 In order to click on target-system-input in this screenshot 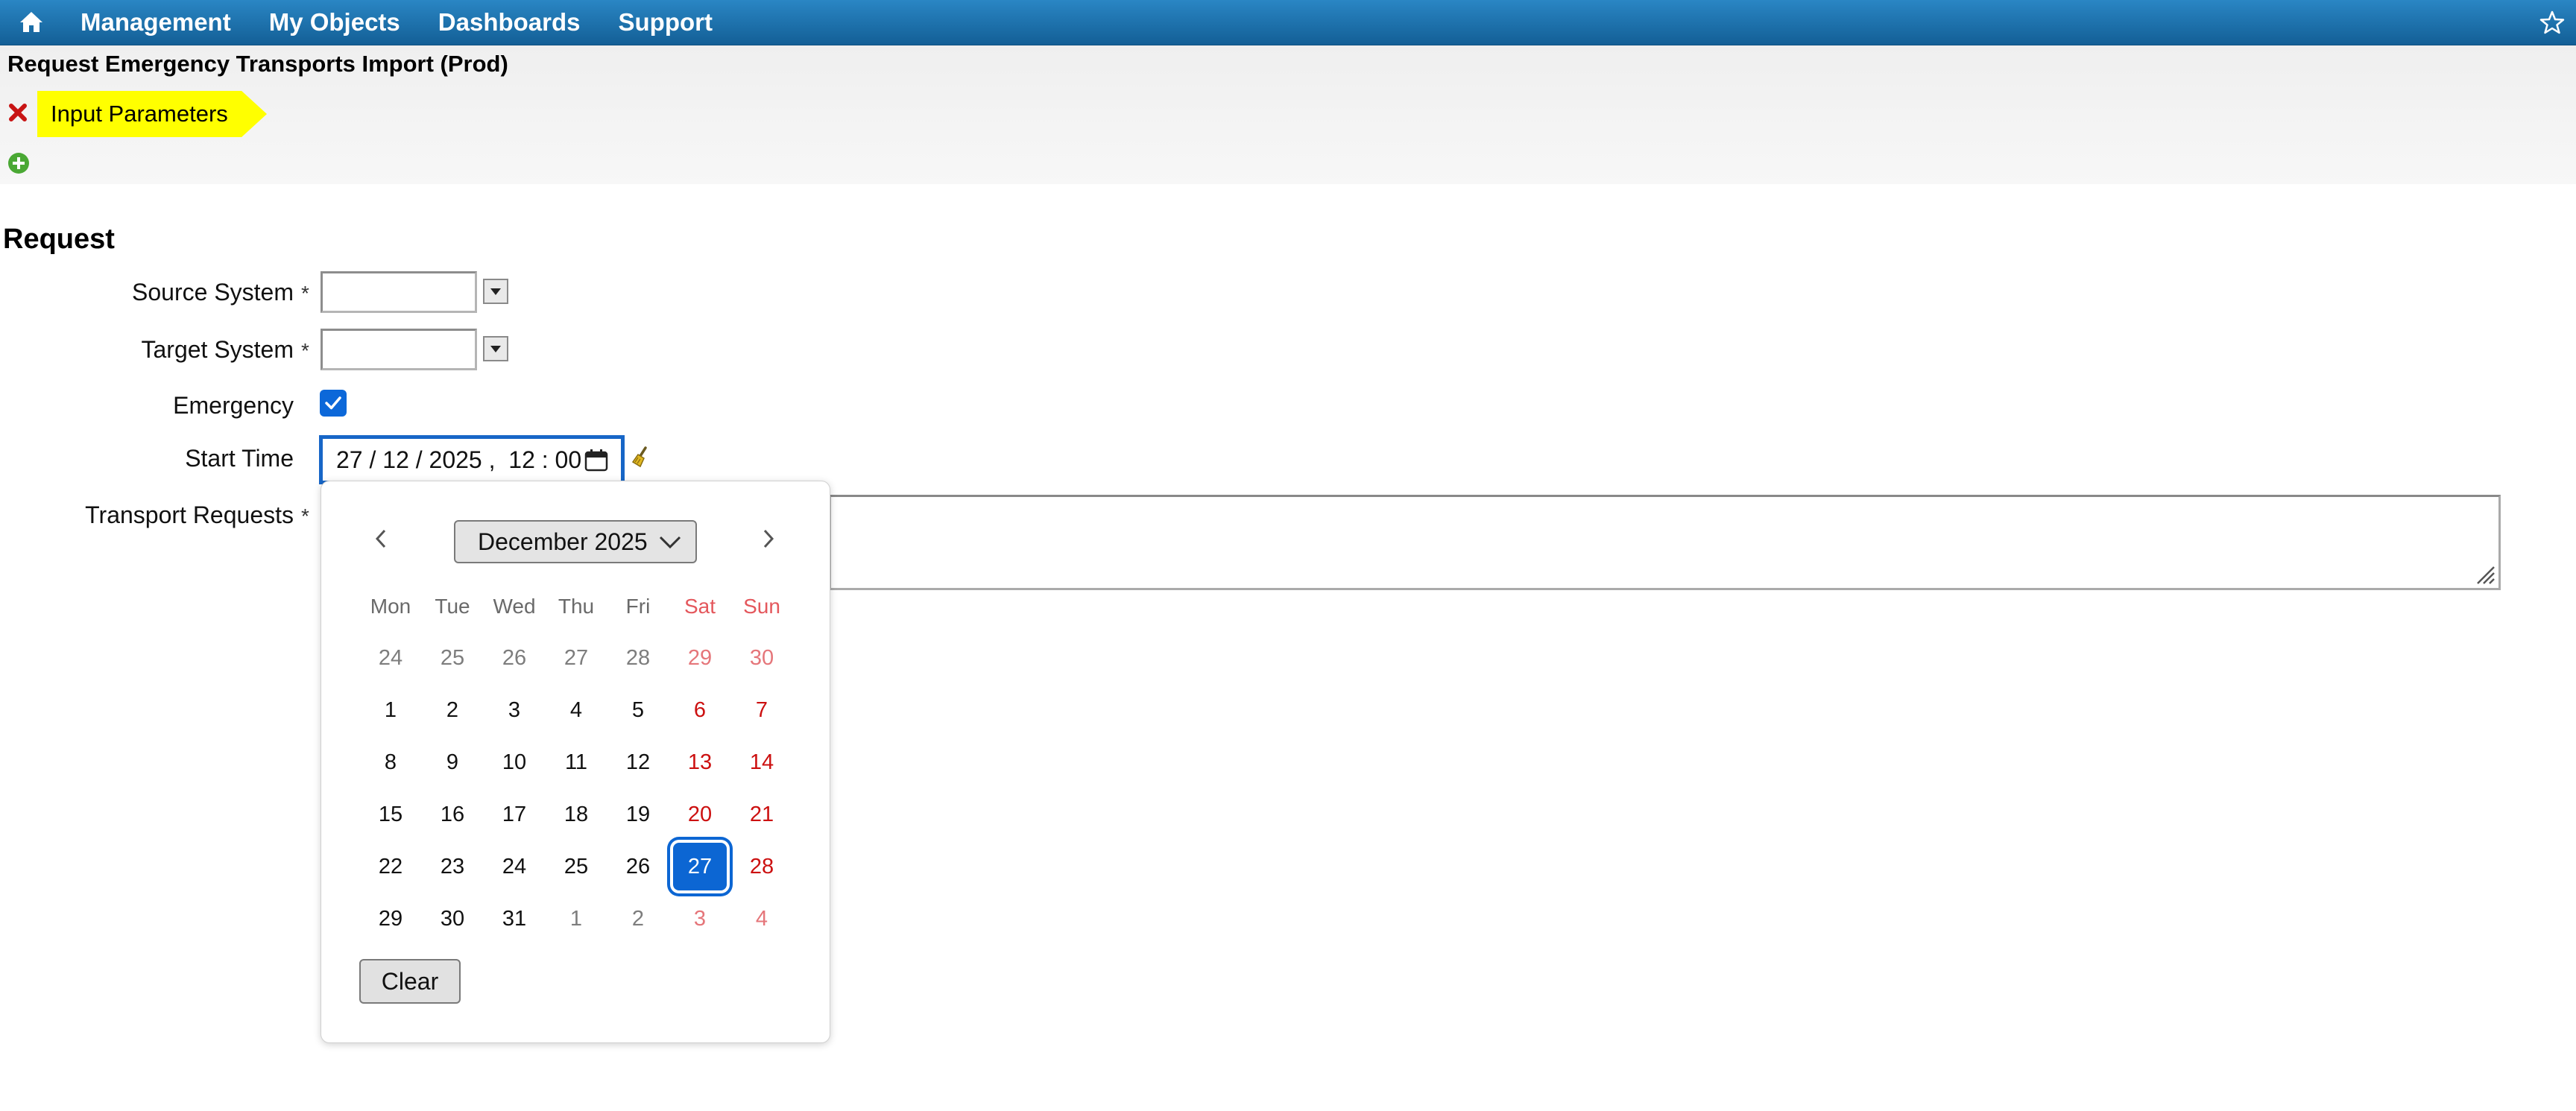, I will do `click(399, 350)`.